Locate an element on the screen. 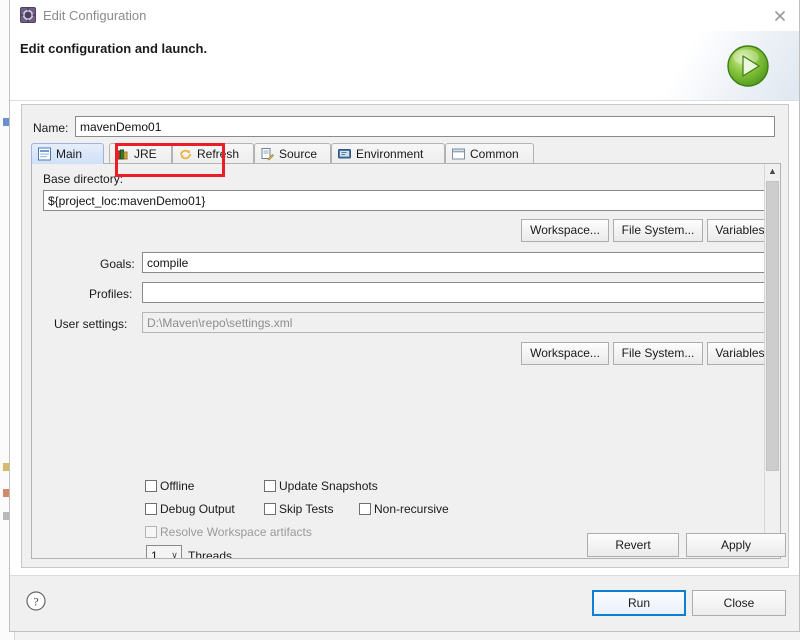 Image resolution: width=800 pixels, height=640 pixels. scrollbar-thumb is located at coordinates (772, 326).